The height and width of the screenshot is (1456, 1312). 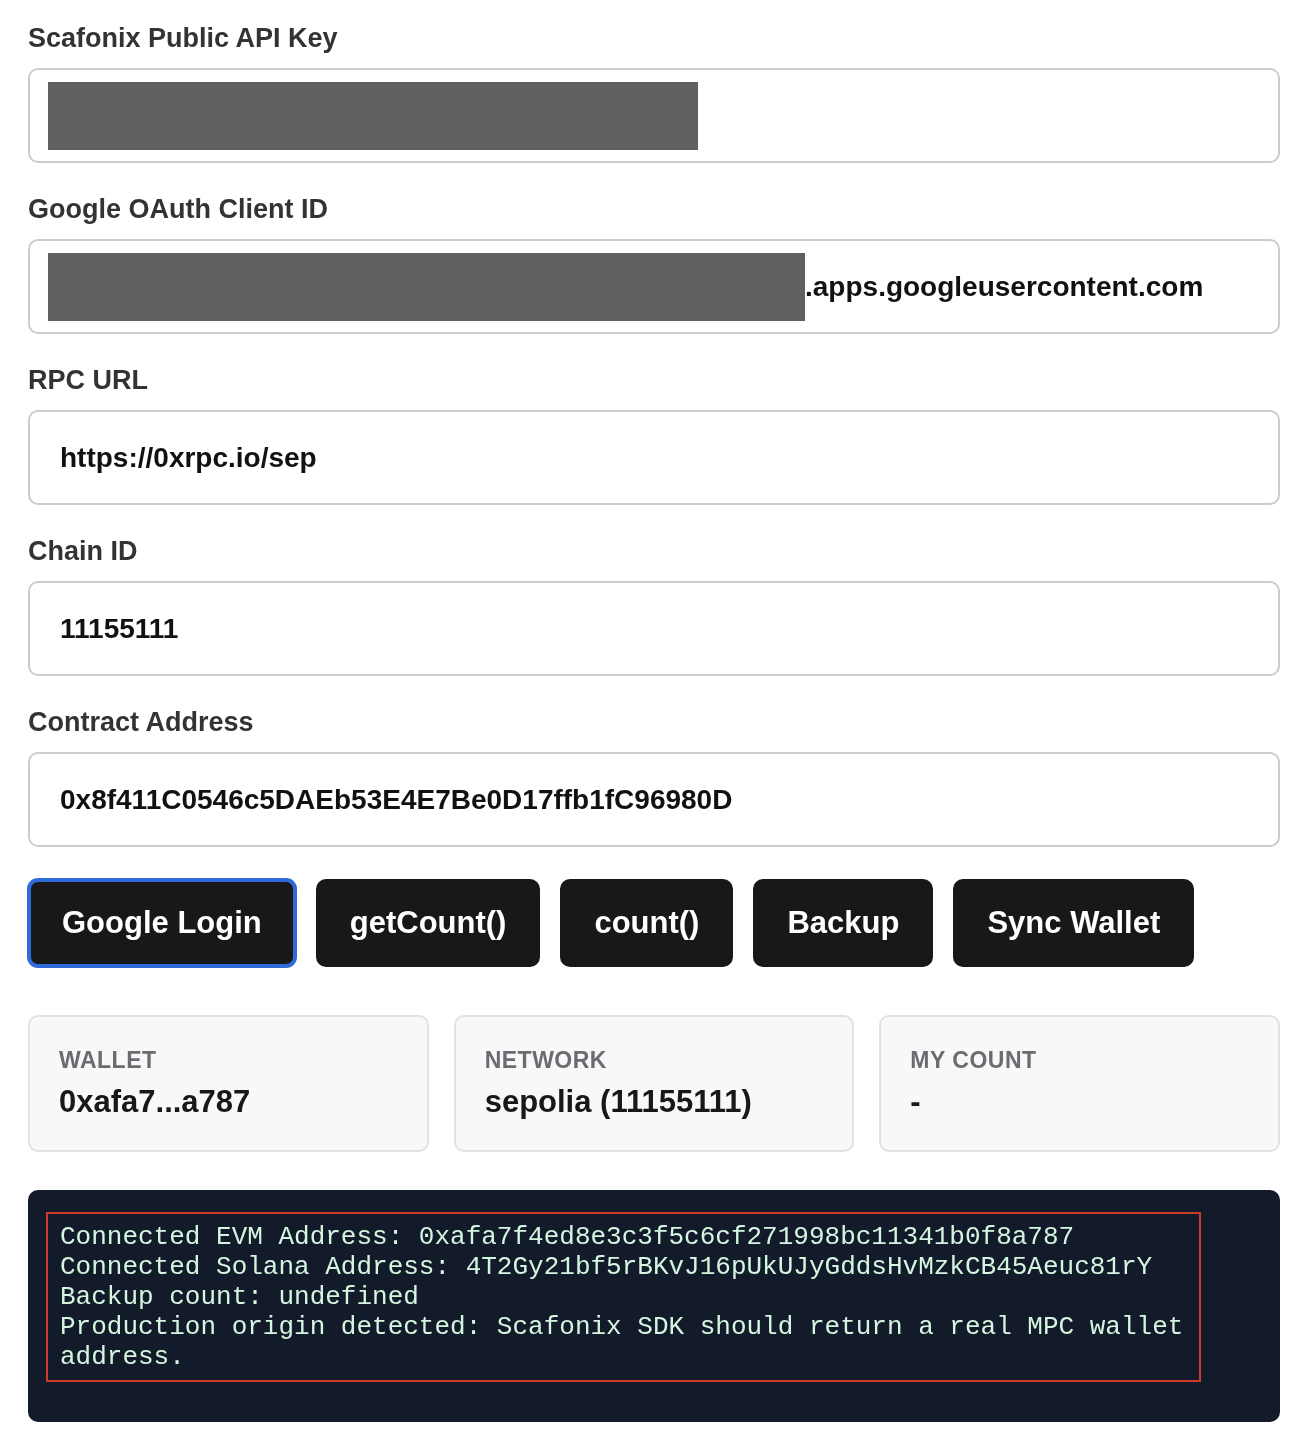 What do you see at coordinates (155, 1102) in the screenshot?
I see `stat-value: 0xafa7...a787` at bounding box center [155, 1102].